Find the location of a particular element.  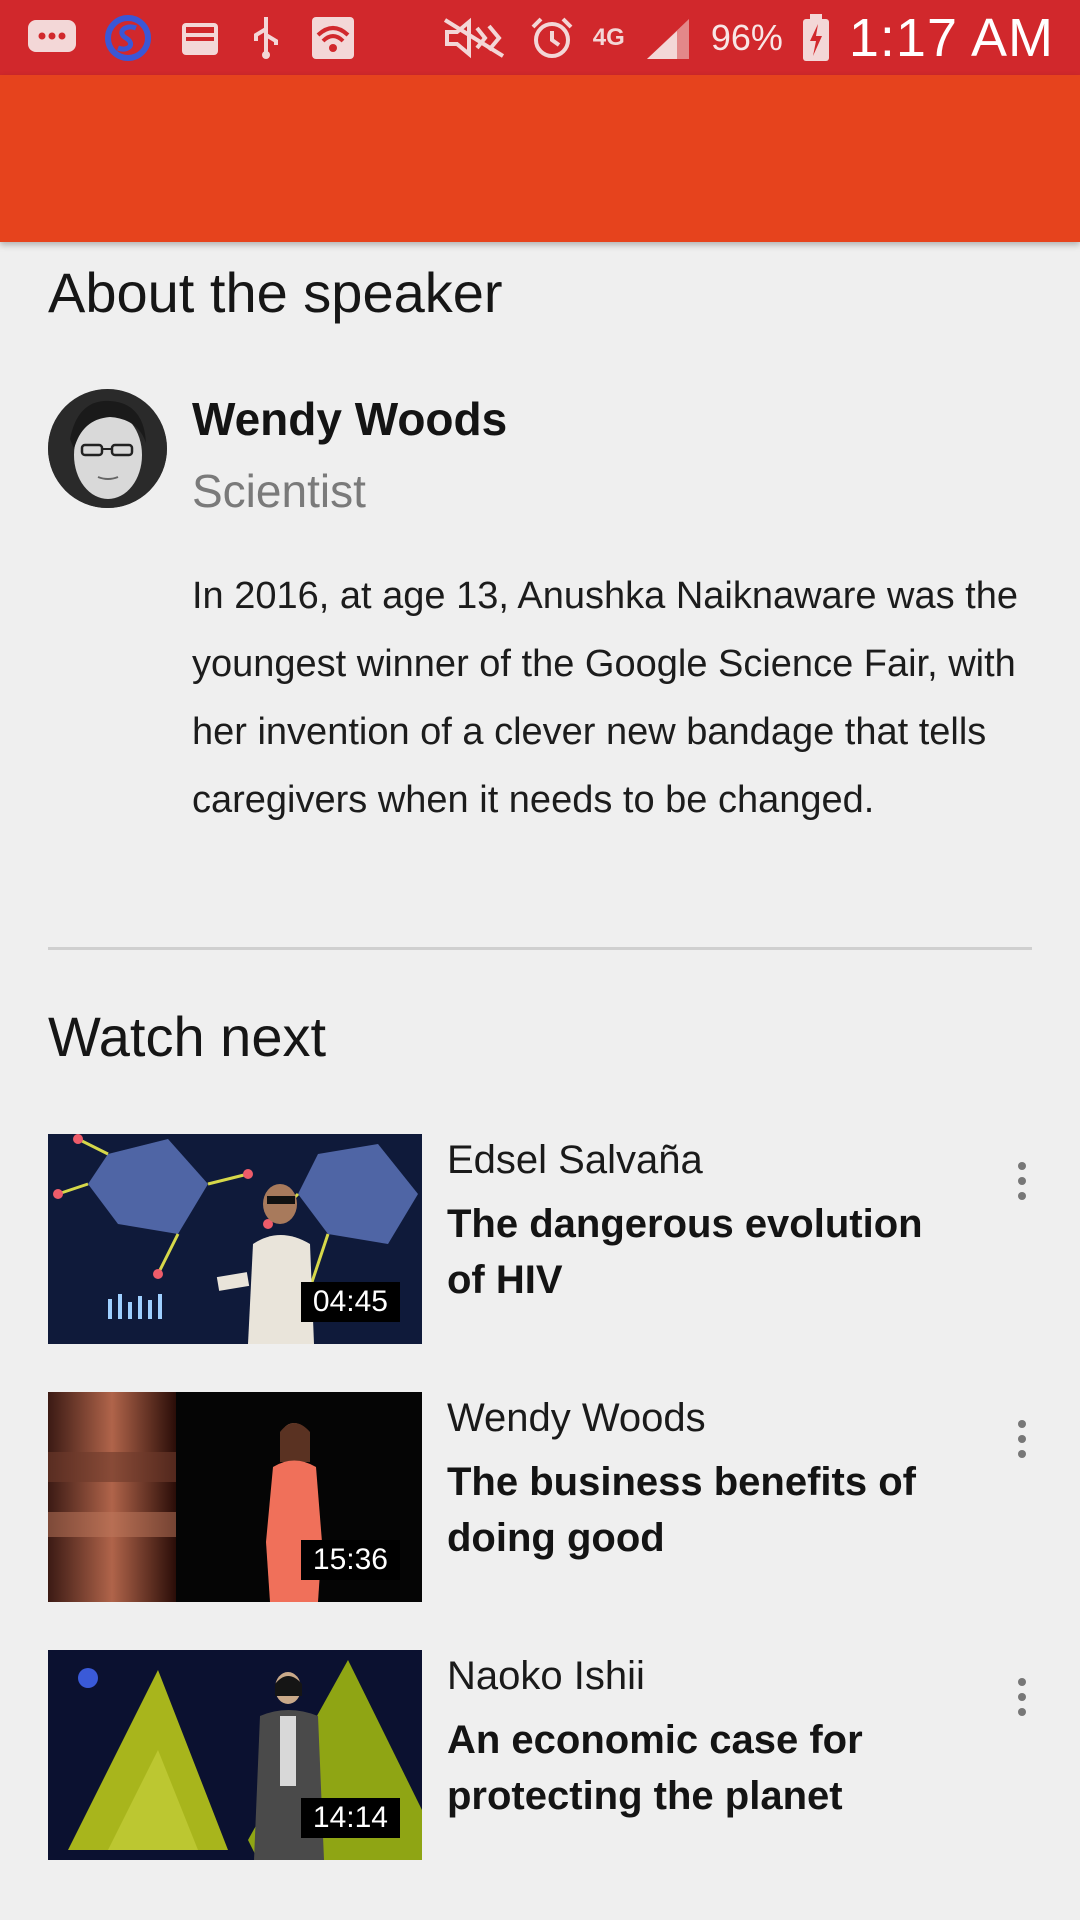

video-thumbnail: 04:45 is located at coordinates (235, 1239).